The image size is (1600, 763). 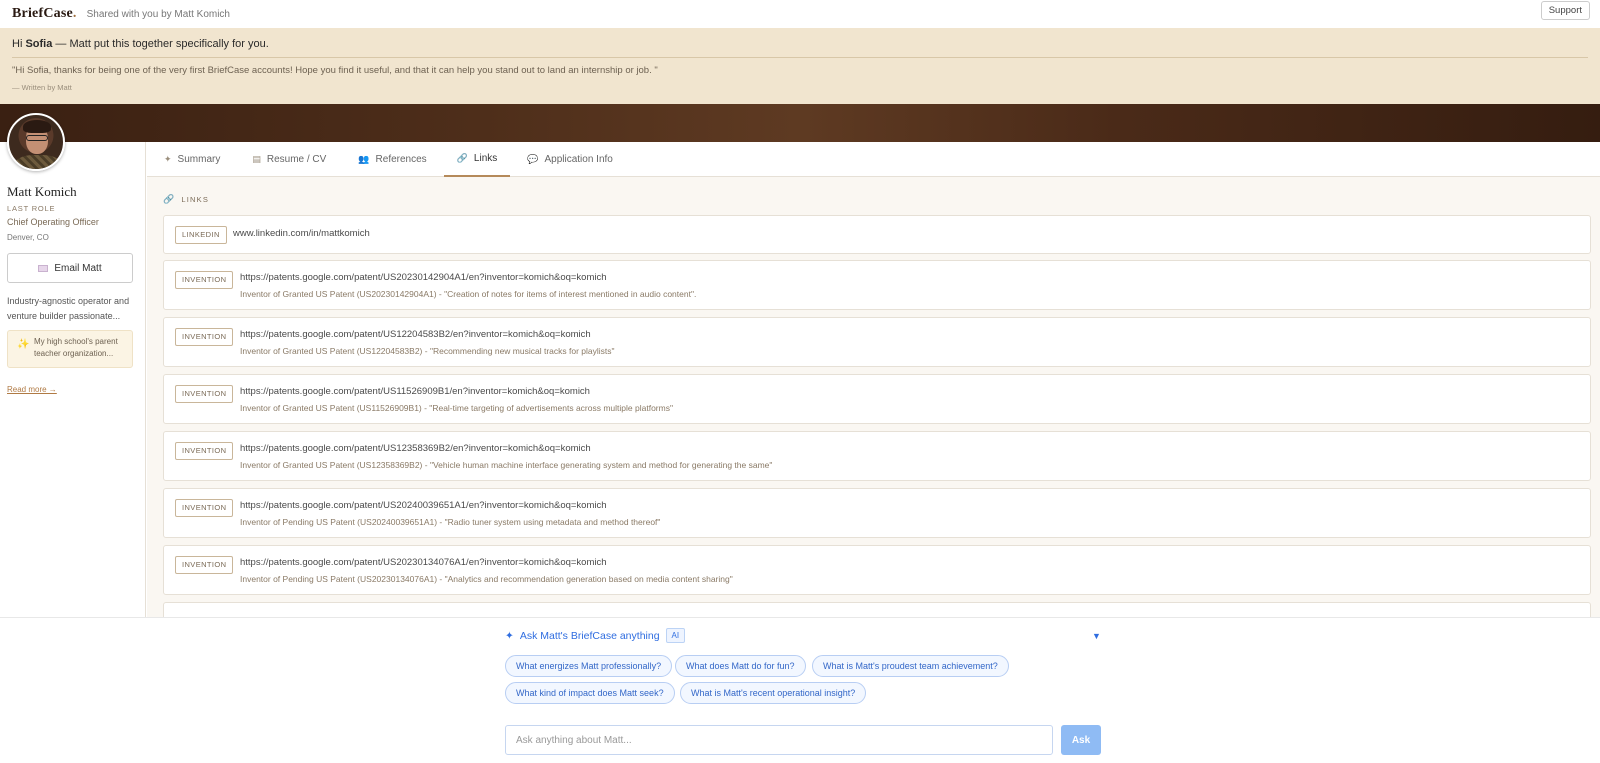 I want to click on profile-role: Chief Operating Officer, so click(x=53, y=222).